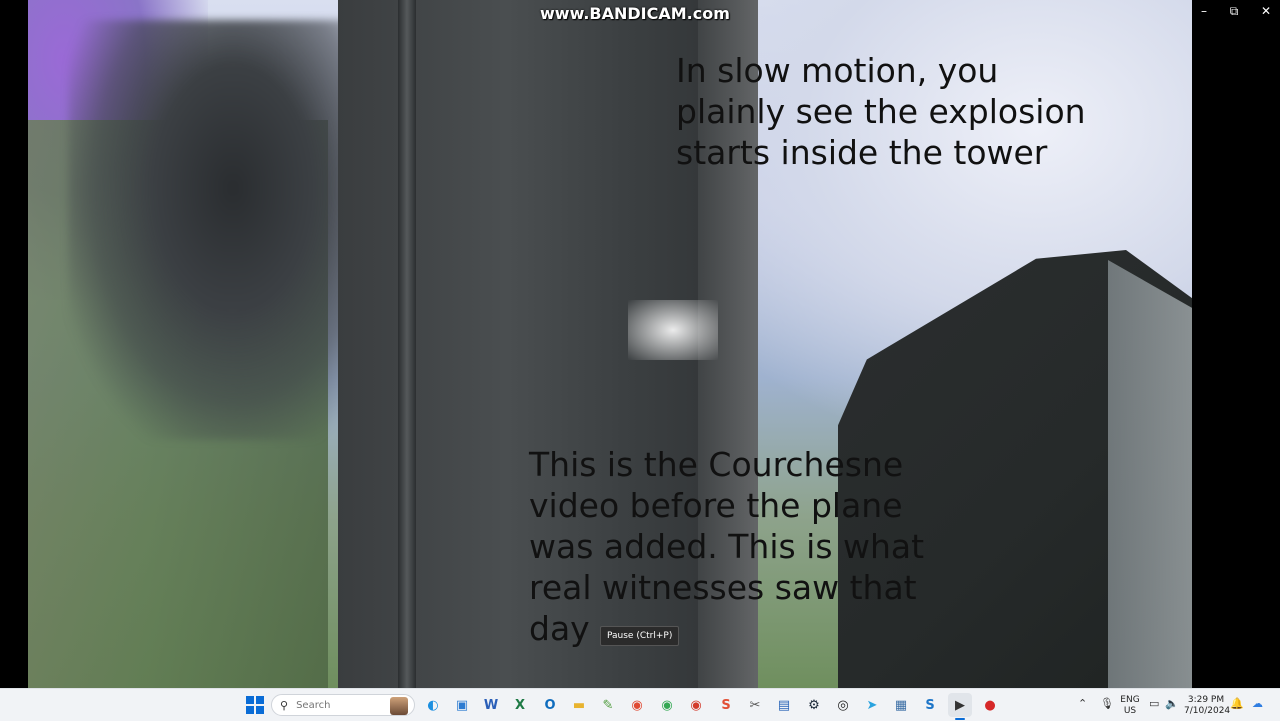 Image resolution: width=1280 pixels, height=721 pixels. What do you see at coordinates (1082, 703) in the screenshot?
I see `chevron-up-icon: ⌃` at bounding box center [1082, 703].